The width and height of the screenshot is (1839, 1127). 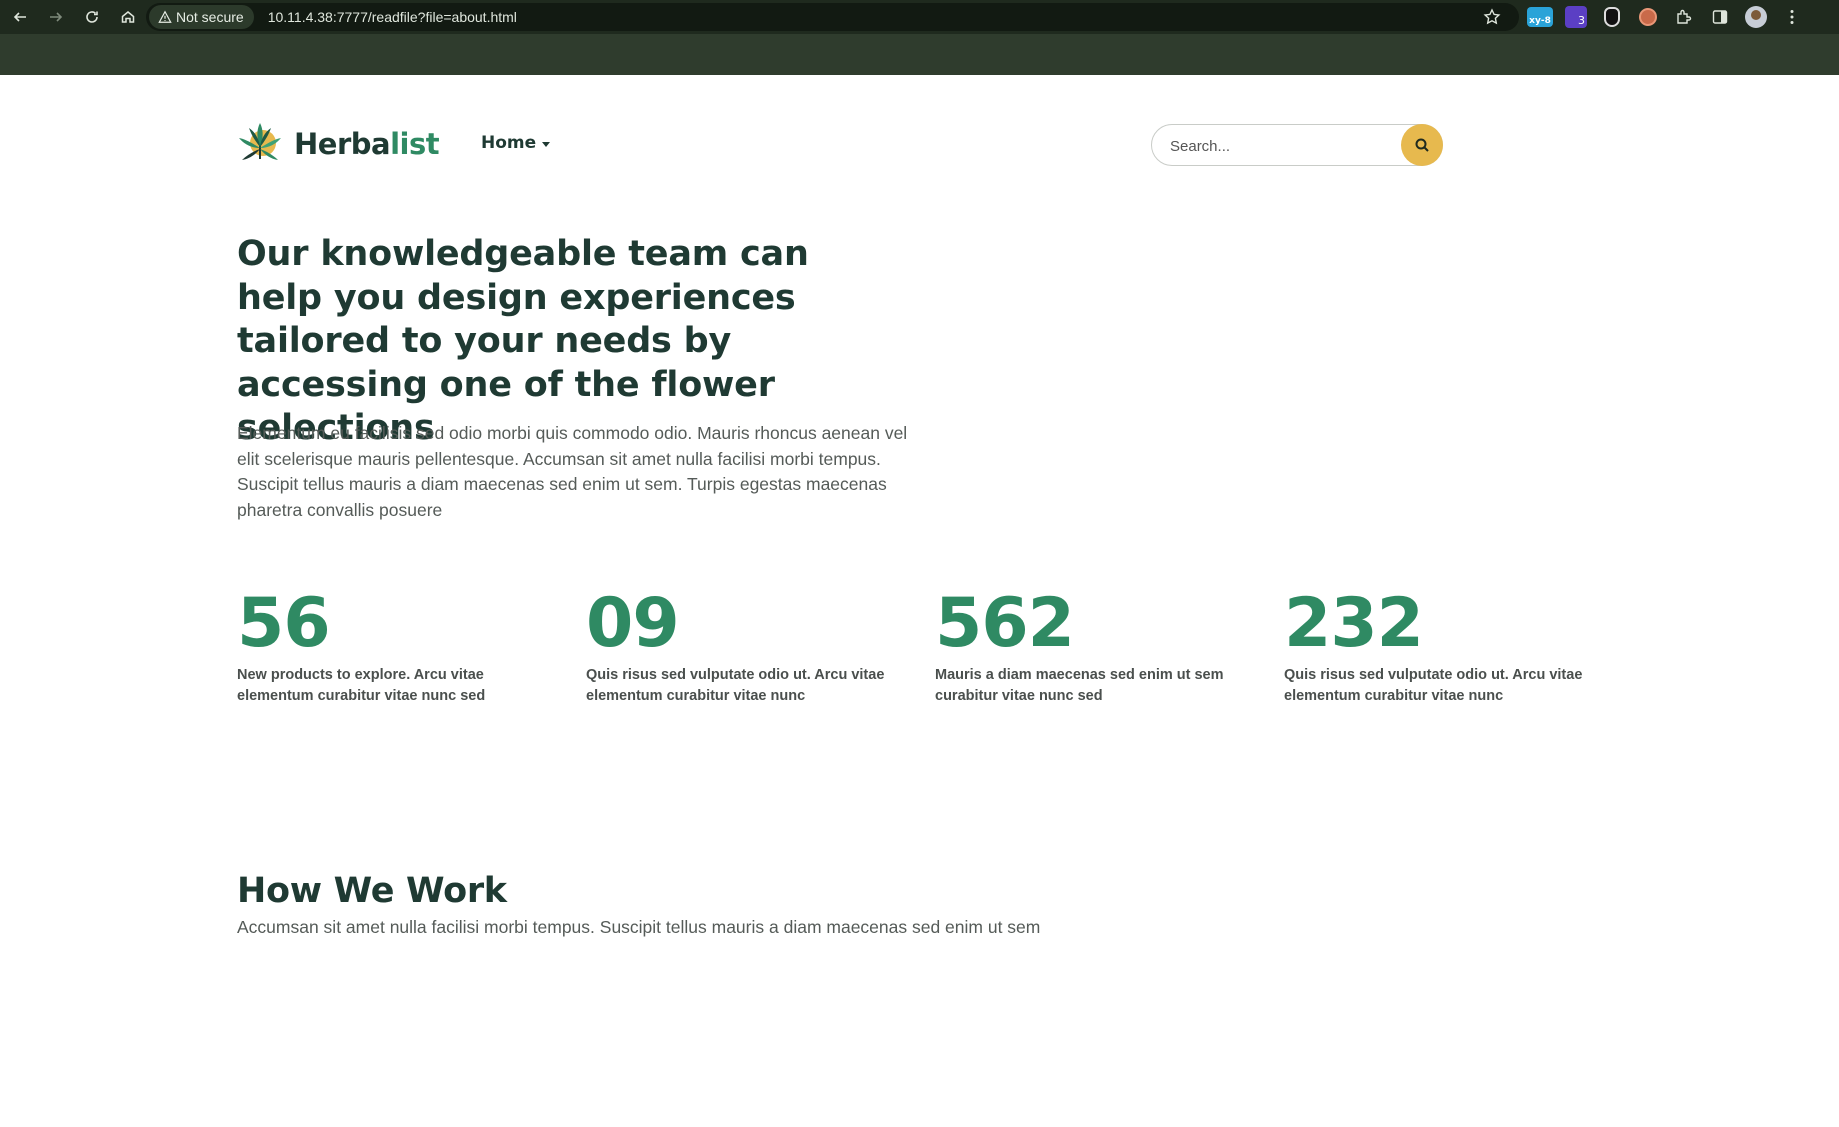 I want to click on home-icon, so click(x=128, y=17).